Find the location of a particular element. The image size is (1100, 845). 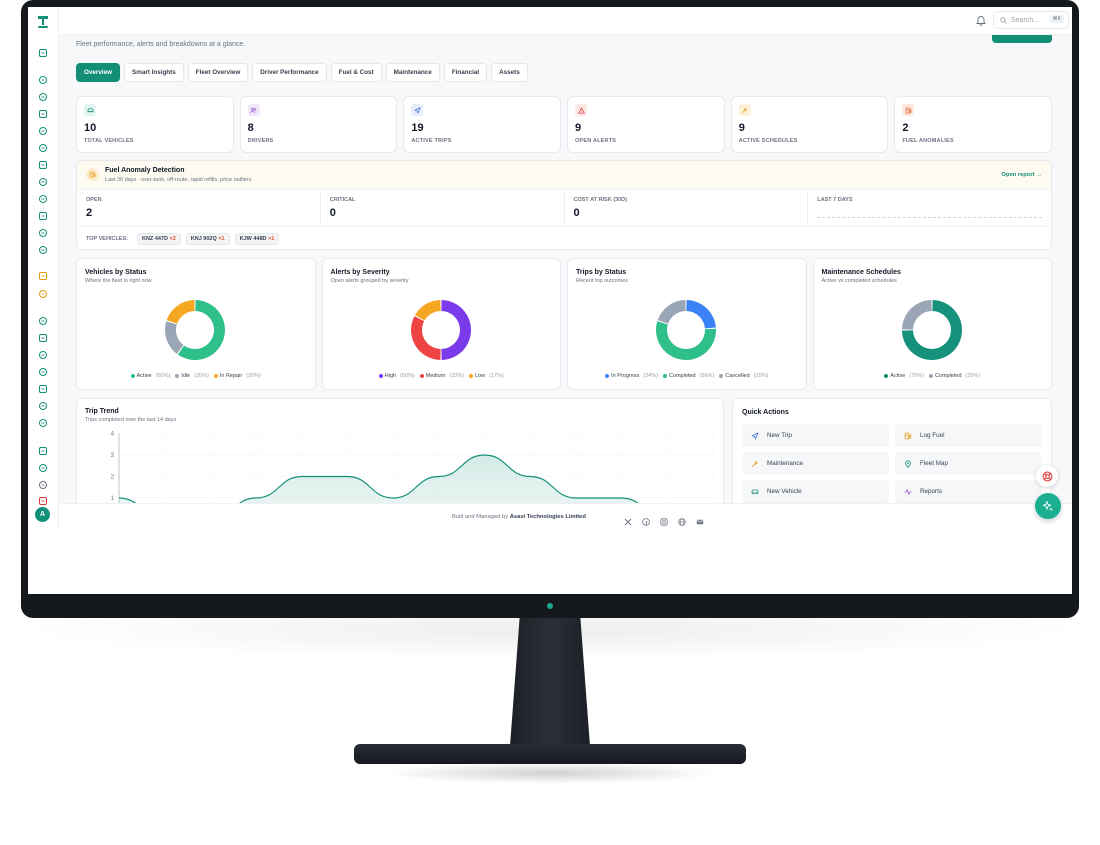

notification-bell-icon is located at coordinates (981, 20).